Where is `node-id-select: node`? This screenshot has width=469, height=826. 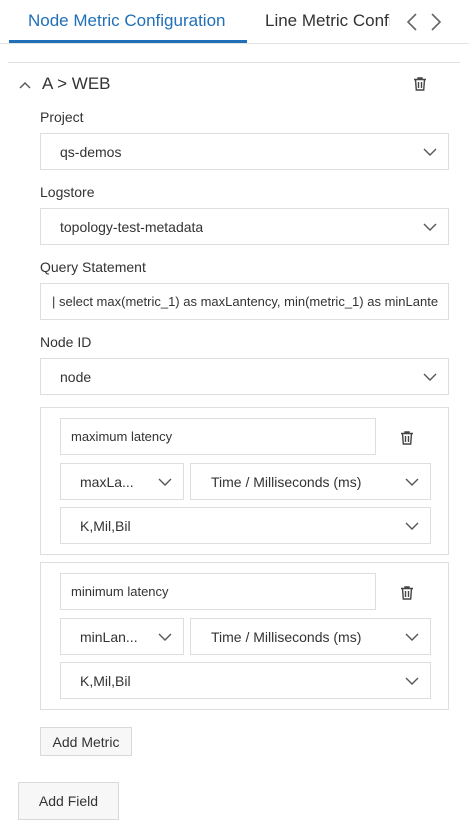 node-id-select: node is located at coordinates (244, 376).